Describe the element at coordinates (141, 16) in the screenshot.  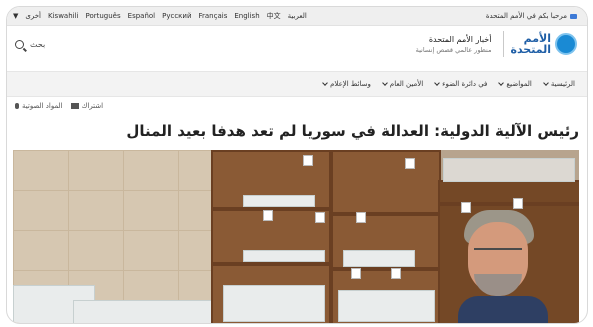
I see `language-espanol: Español` at that location.